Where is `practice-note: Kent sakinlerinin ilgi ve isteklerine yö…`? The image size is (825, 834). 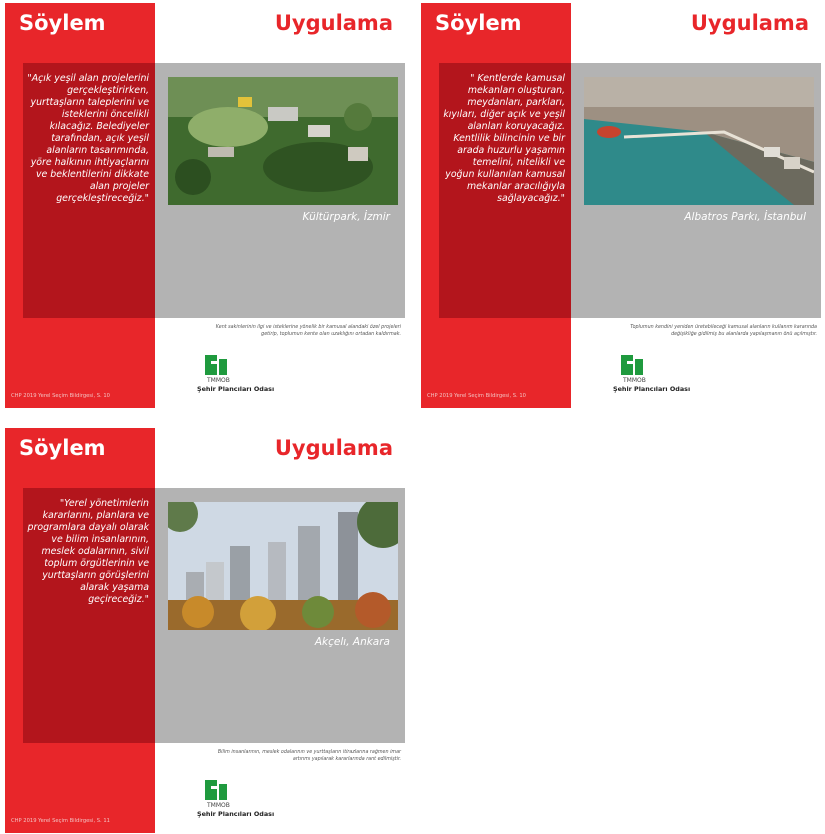
practice-note: Kent sakinlerinin ilgi ve isteklerine yö… is located at coordinates (308, 331).